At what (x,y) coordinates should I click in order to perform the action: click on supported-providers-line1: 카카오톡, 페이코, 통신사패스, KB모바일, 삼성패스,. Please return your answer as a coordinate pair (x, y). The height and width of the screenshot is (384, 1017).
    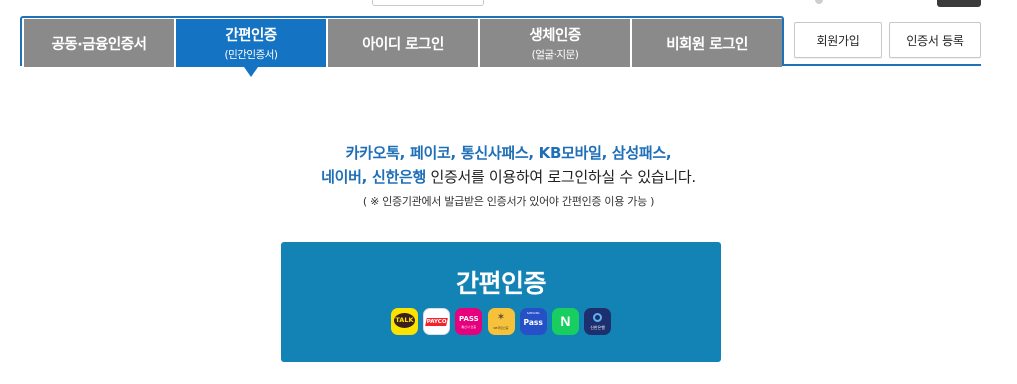
    Looking at the image, I should click on (508, 153).